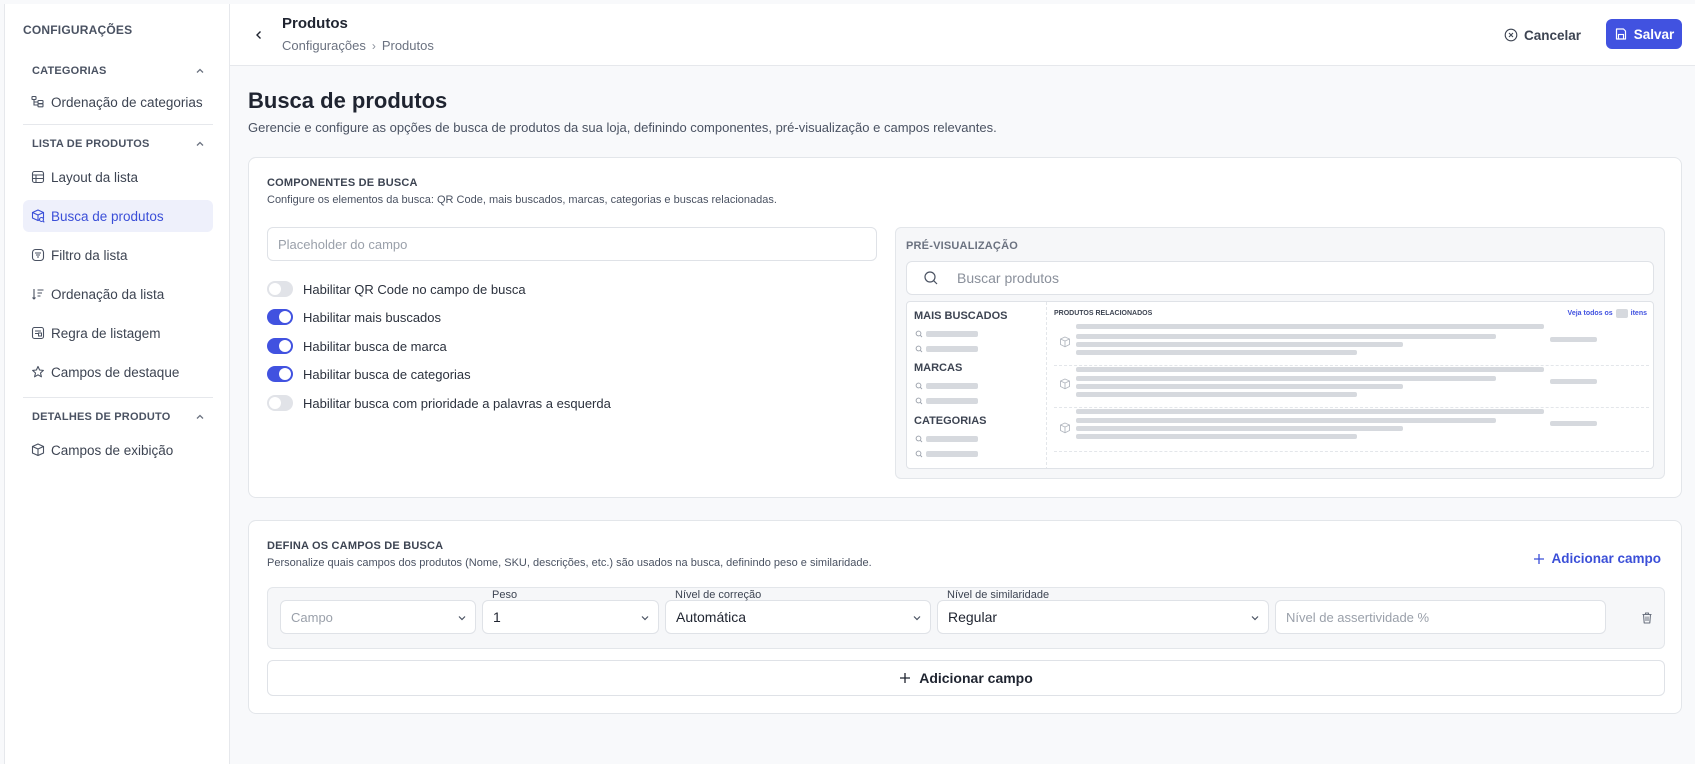  Describe the element at coordinates (938, 368) in the screenshot. I see `preview-brands: MARCAS` at that location.